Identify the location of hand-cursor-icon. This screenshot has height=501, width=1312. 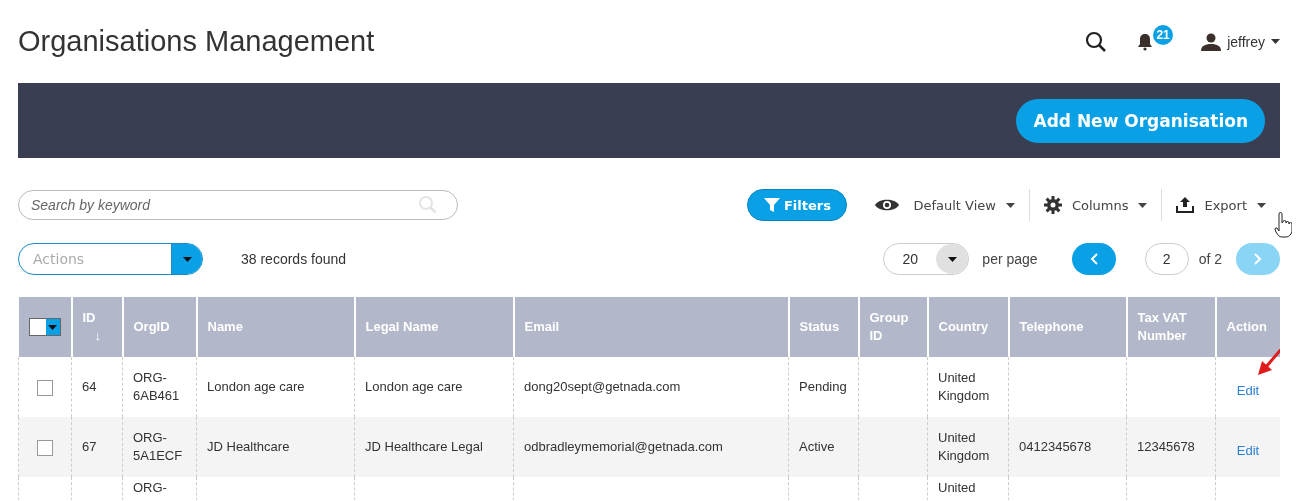
(1283, 225).